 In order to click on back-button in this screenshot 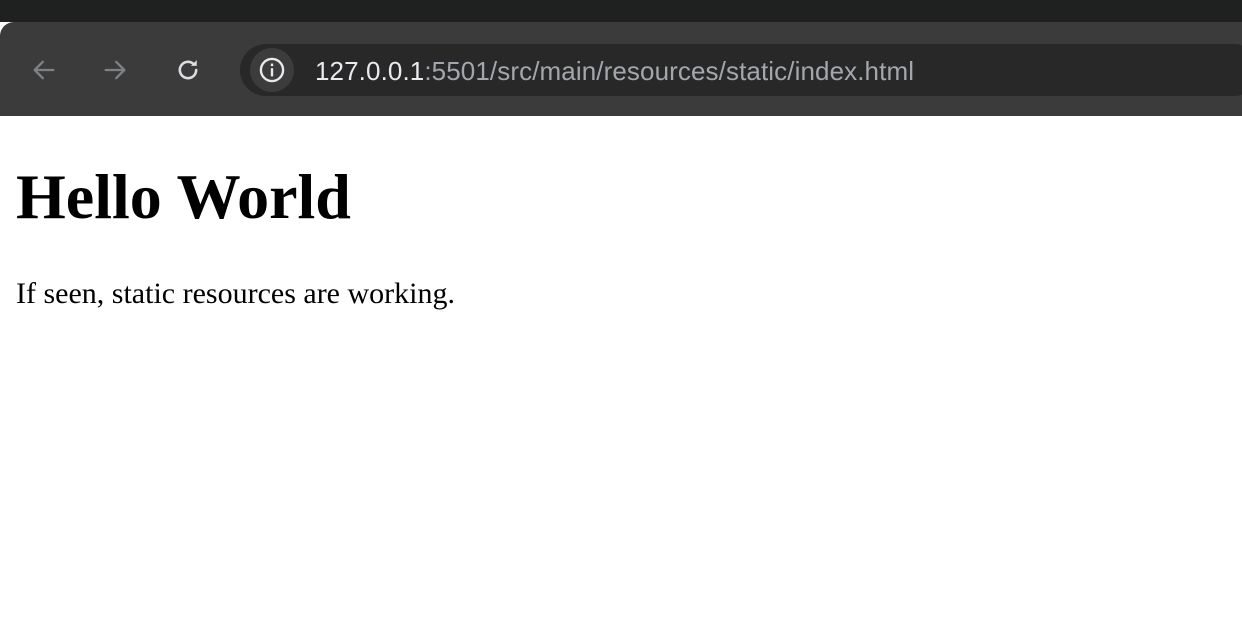, I will do `click(44, 70)`.